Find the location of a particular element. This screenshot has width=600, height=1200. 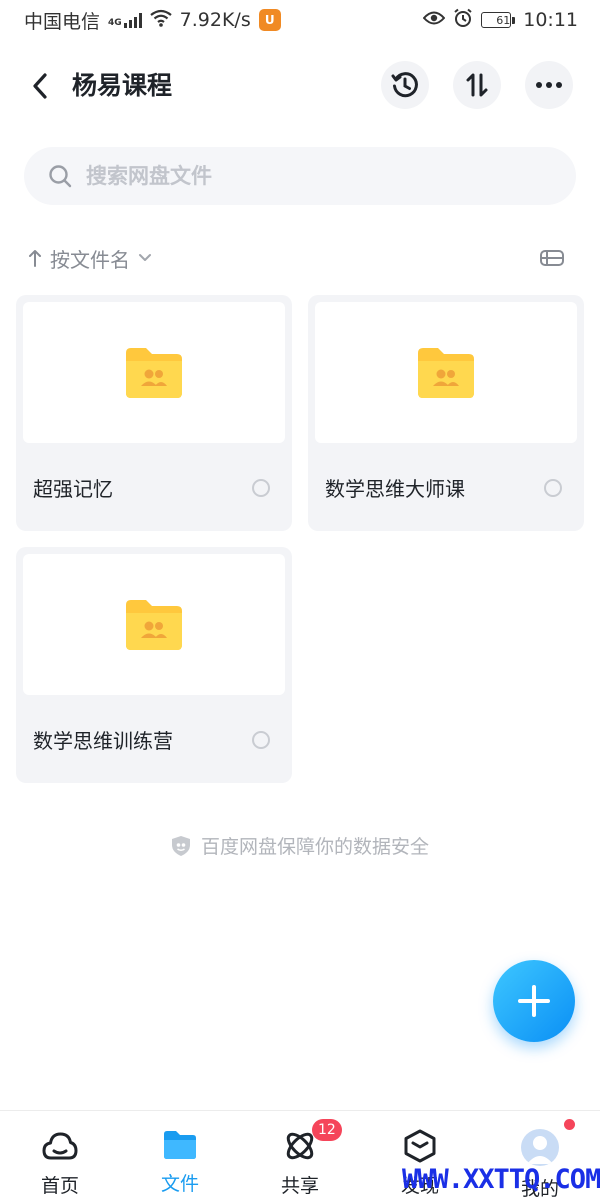

shield-icon is located at coordinates (180, 845).